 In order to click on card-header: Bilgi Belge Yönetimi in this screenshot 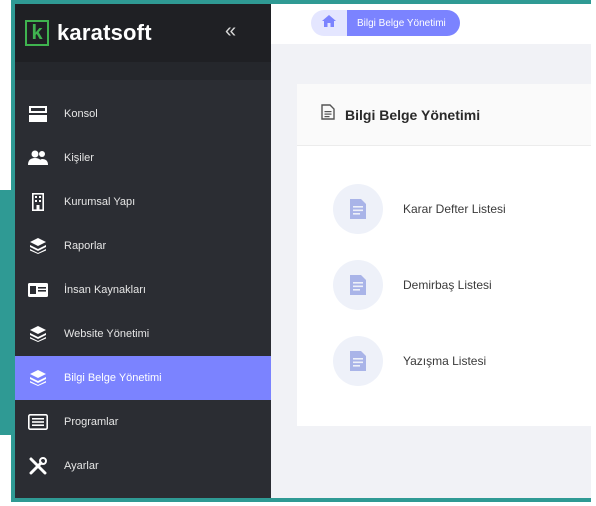, I will do `click(444, 115)`.